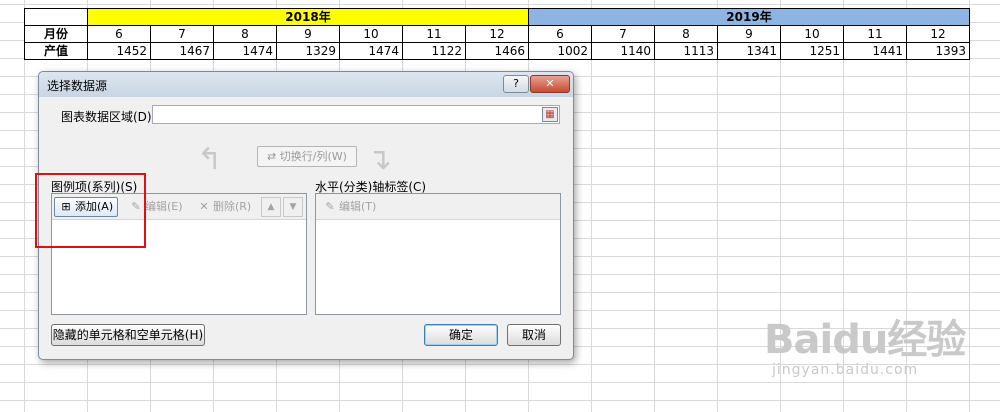 The width and height of the screenshot is (1000, 412). What do you see at coordinates (210, 159) in the screenshot?
I see `arrow-left-icon: ↰` at bounding box center [210, 159].